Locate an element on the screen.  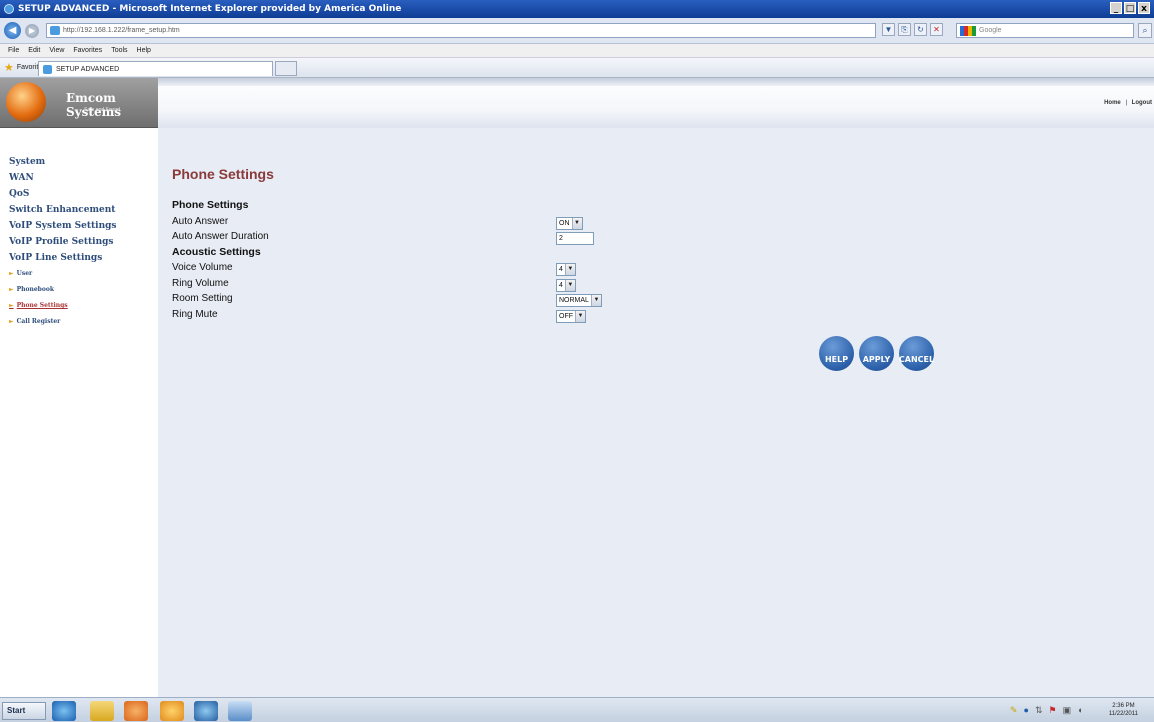
new-tab-button is located at coordinates (286, 68).